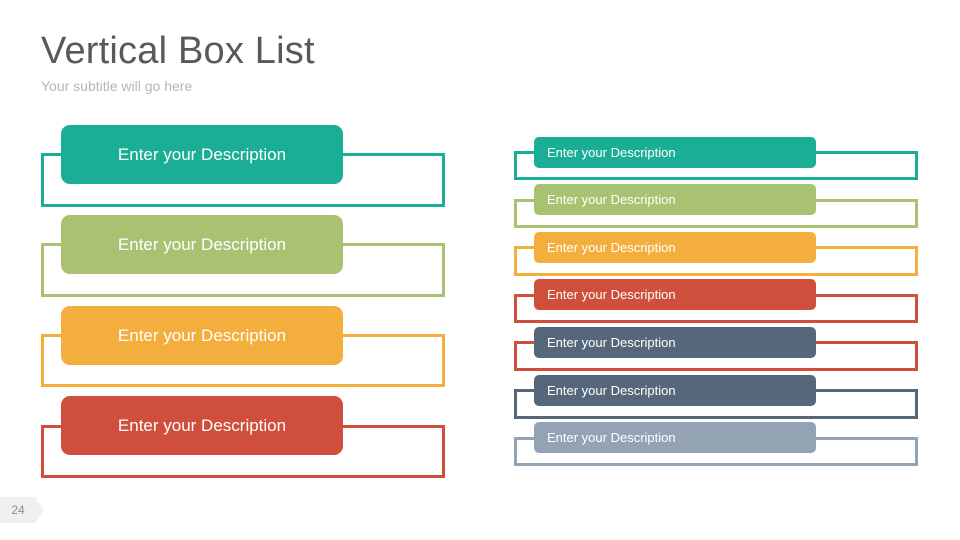 This screenshot has height=540, width=960. I want to click on page-number: 24, so click(18, 510).